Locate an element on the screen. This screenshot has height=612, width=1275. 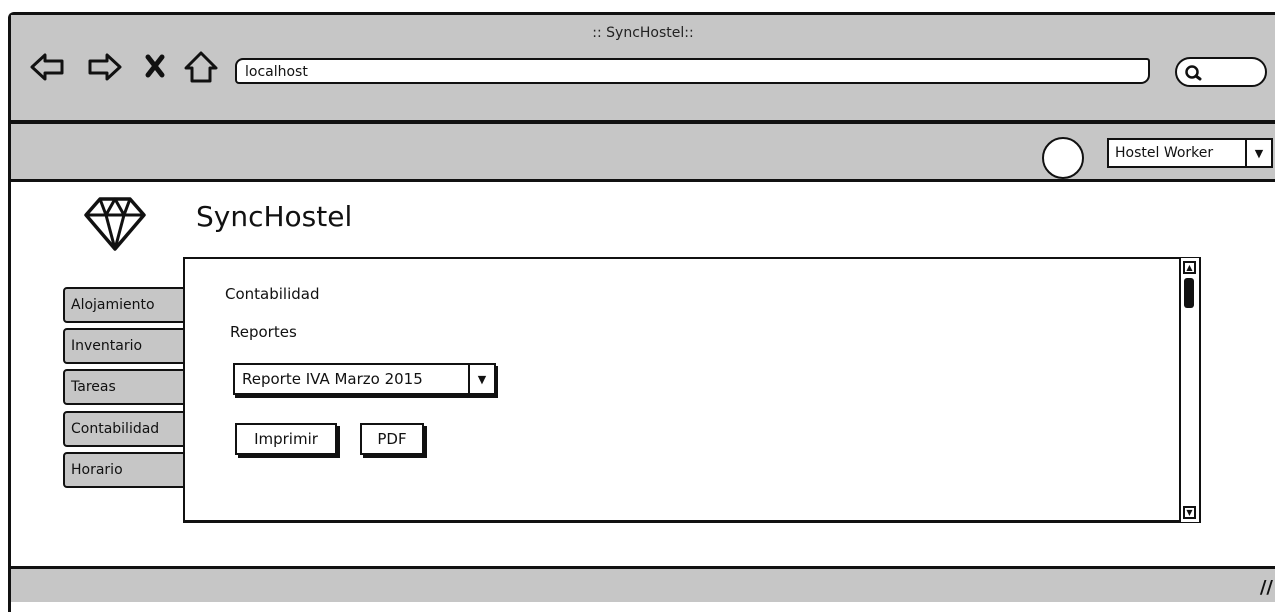
sidebar-item-contabilidad: Contabilidad is located at coordinates (125, 429).